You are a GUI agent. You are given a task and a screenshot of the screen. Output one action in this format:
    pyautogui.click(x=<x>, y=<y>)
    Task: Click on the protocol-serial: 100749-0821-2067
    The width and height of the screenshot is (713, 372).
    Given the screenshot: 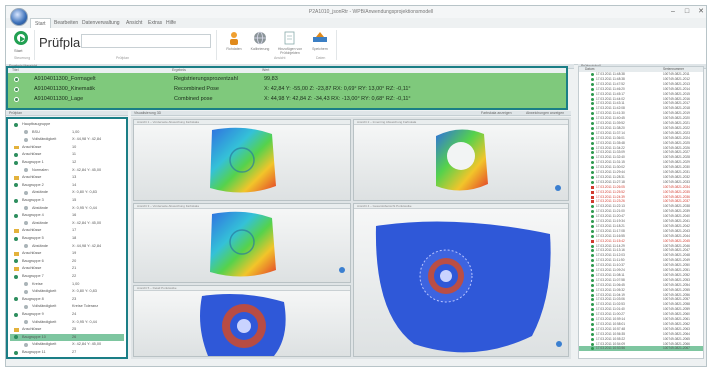 What is the action you would take?
    pyautogui.click(x=676, y=348)
    